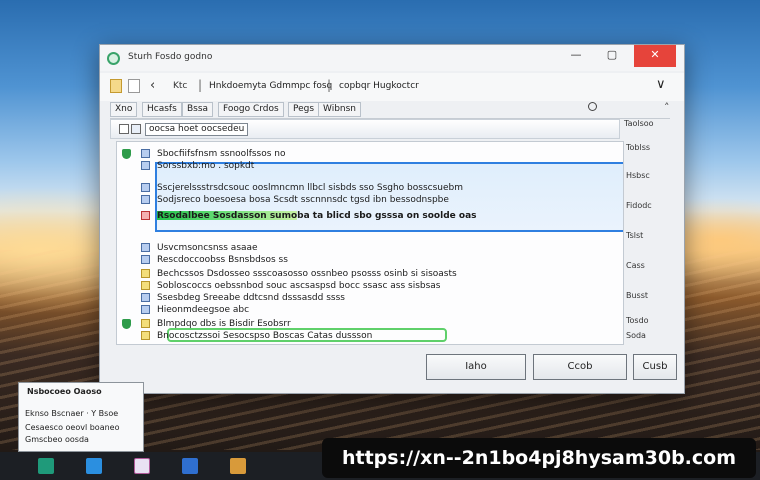 The width and height of the screenshot is (760, 480). I want to click on list-item-label: Sbocfiifsfnsm ssnoolfssos no, so click(221, 154).